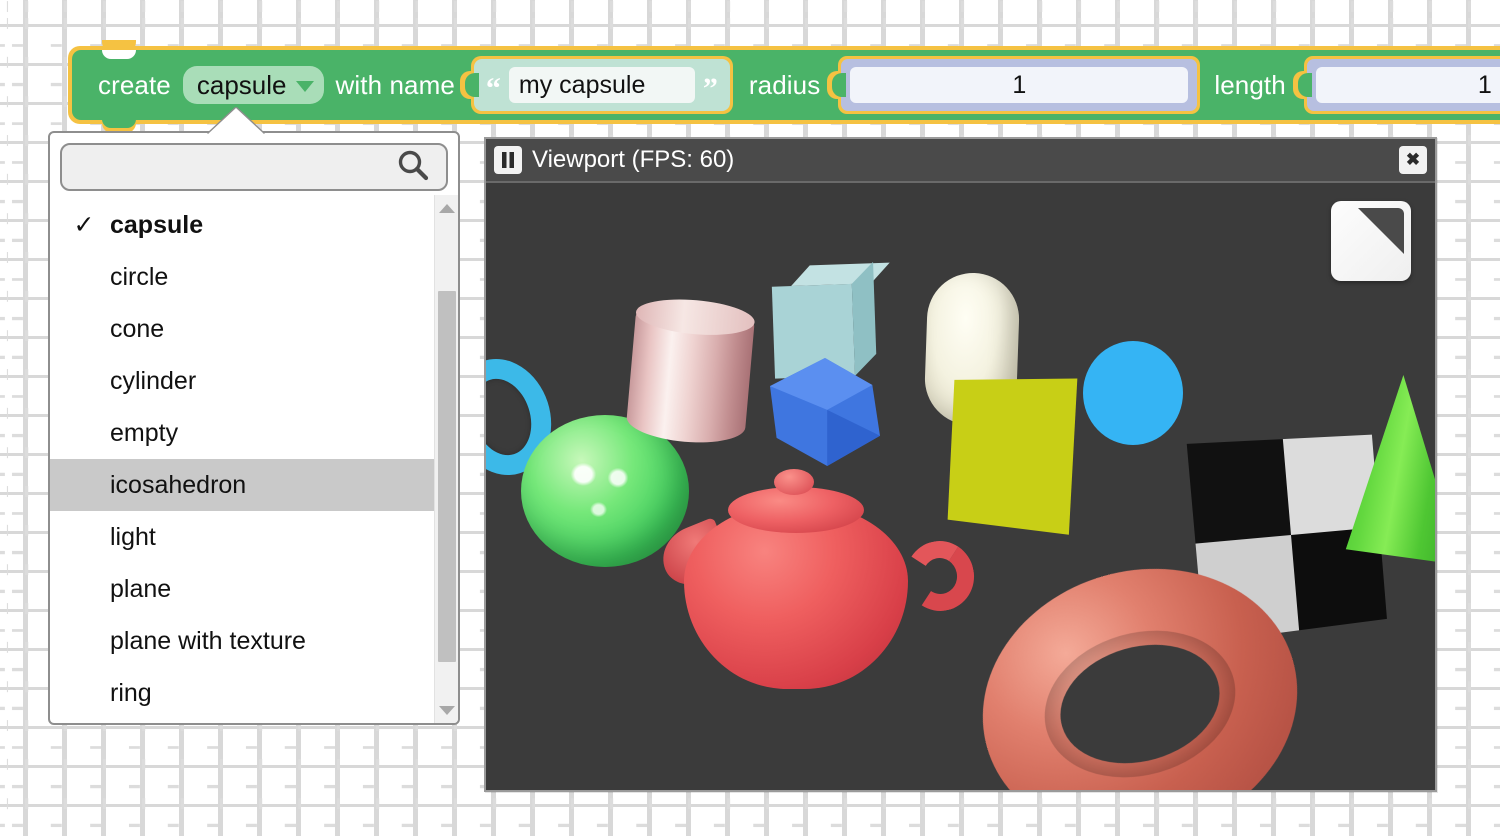 The width and height of the screenshot is (1500, 836). I want to click on name-string-socket: “ ”, so click(601, 85).